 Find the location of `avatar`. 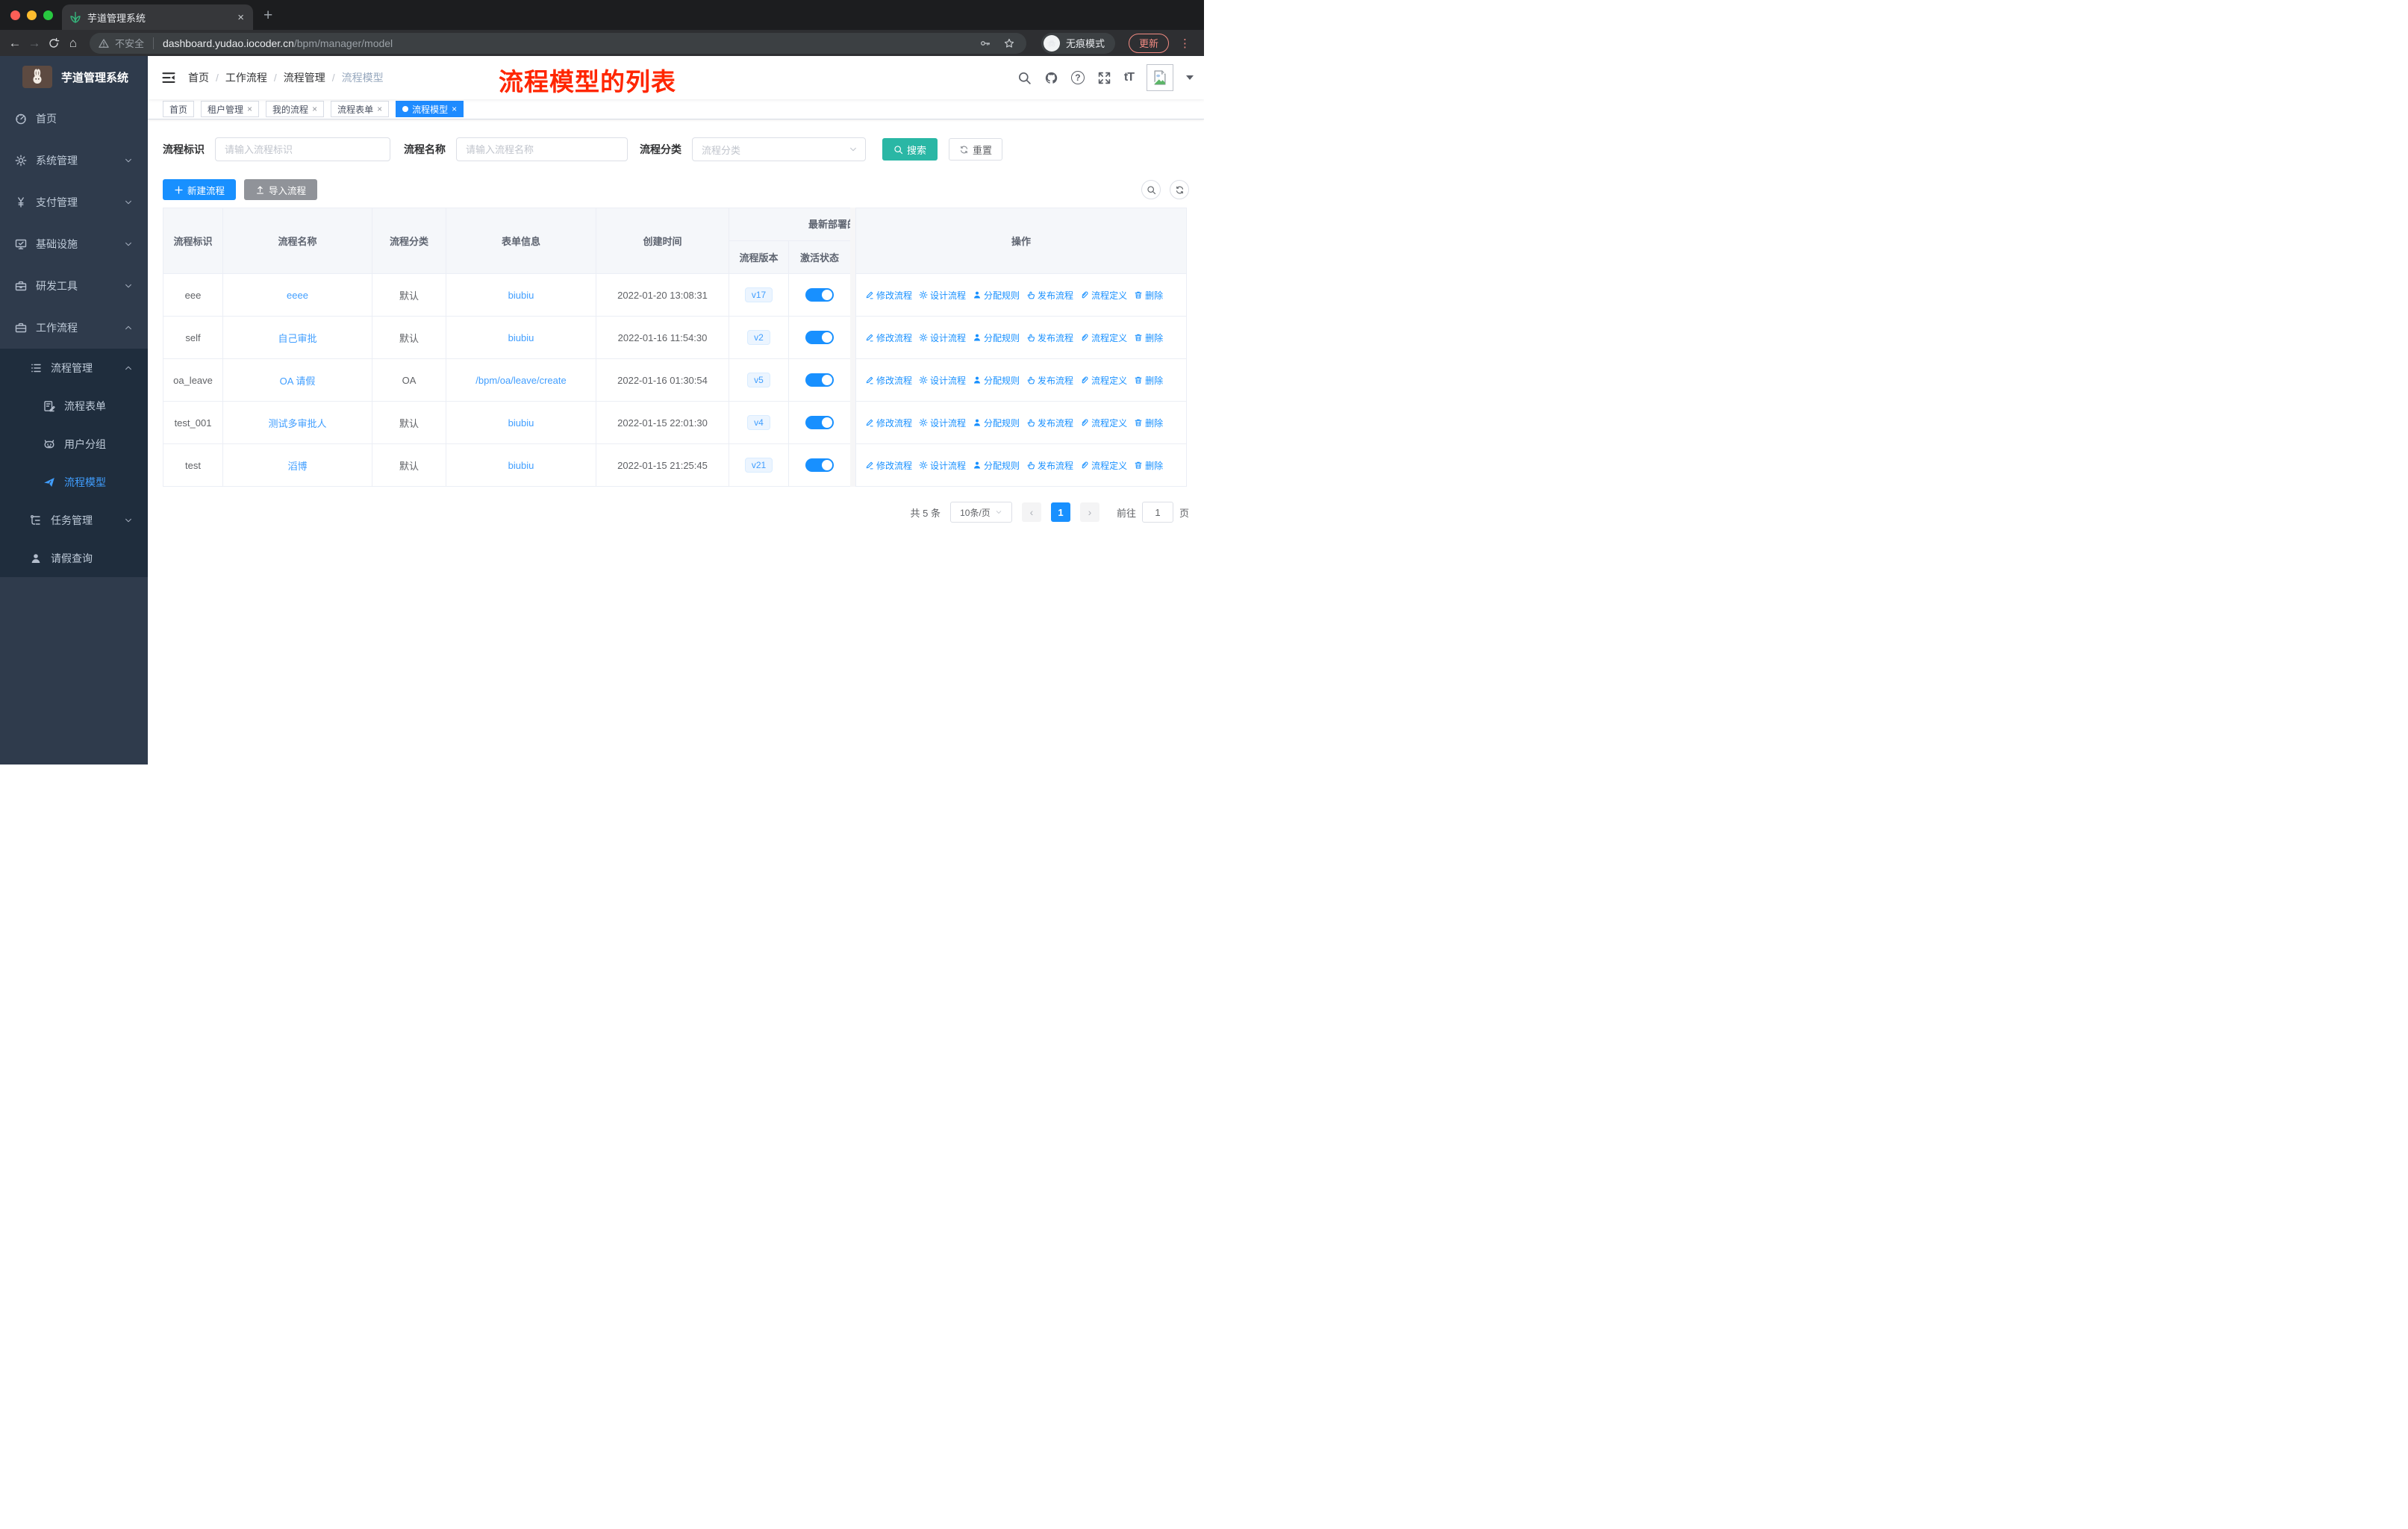

avatar is located at coordinates (1160, 78).